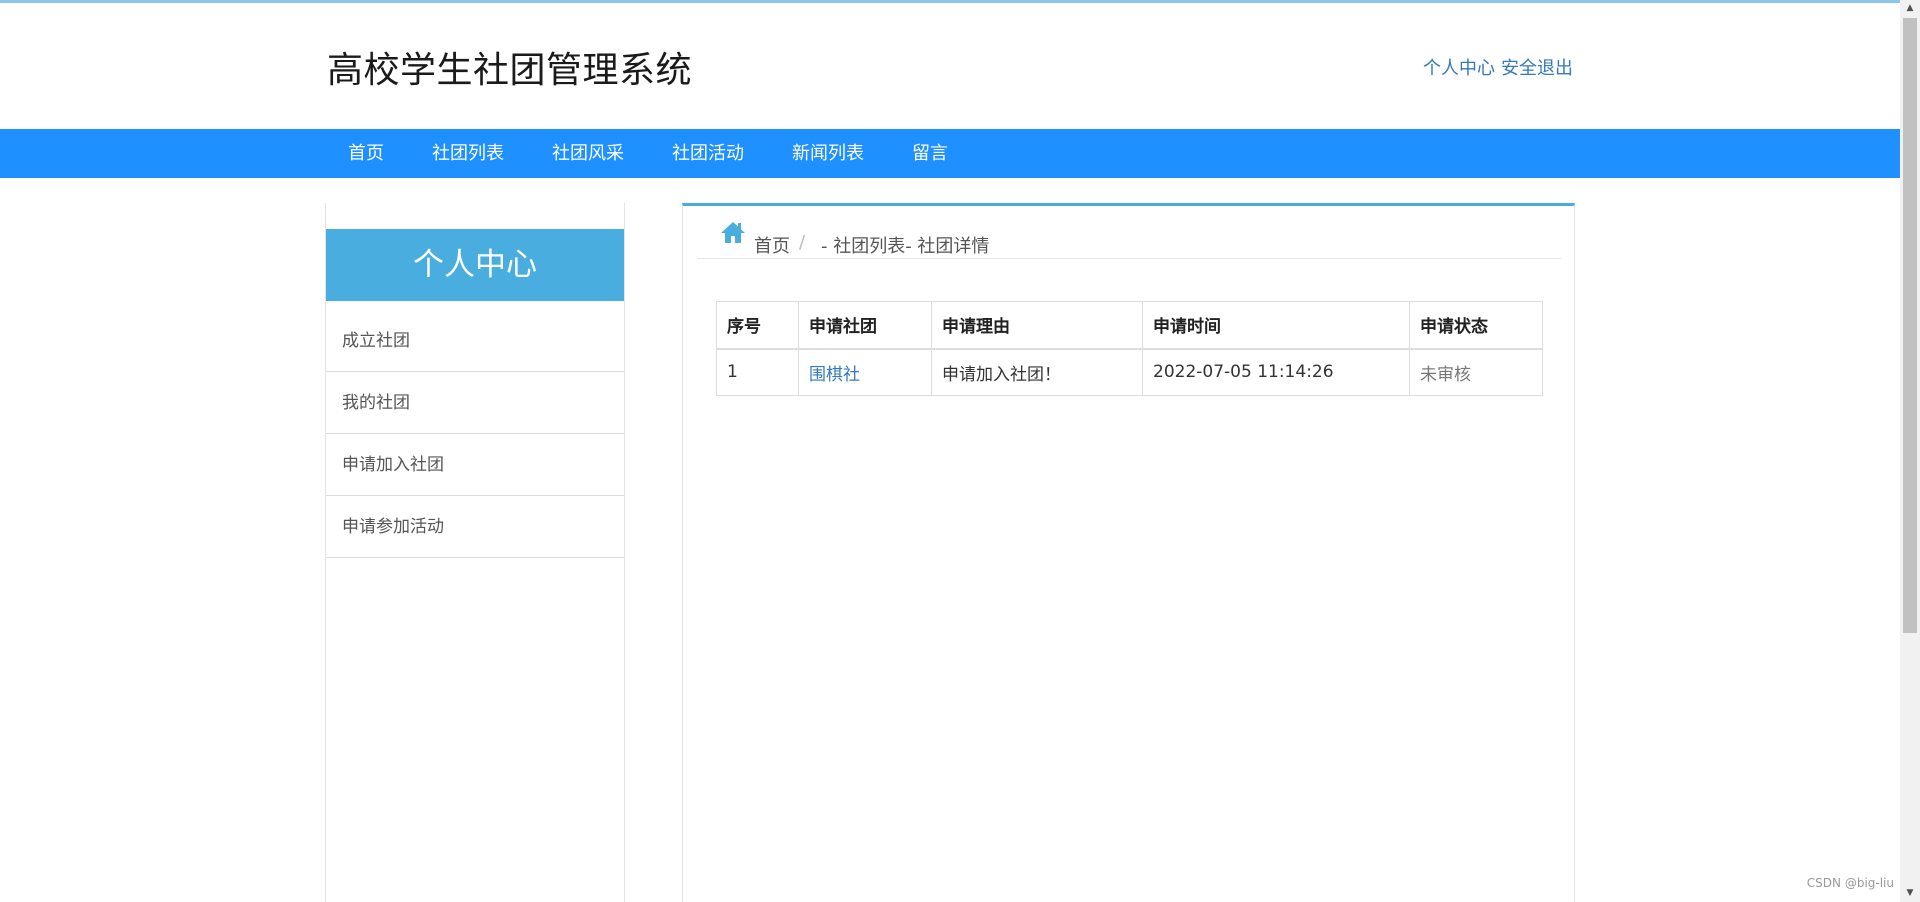  I want to click on sidebar-title: 个人中心, so click(475, 265).